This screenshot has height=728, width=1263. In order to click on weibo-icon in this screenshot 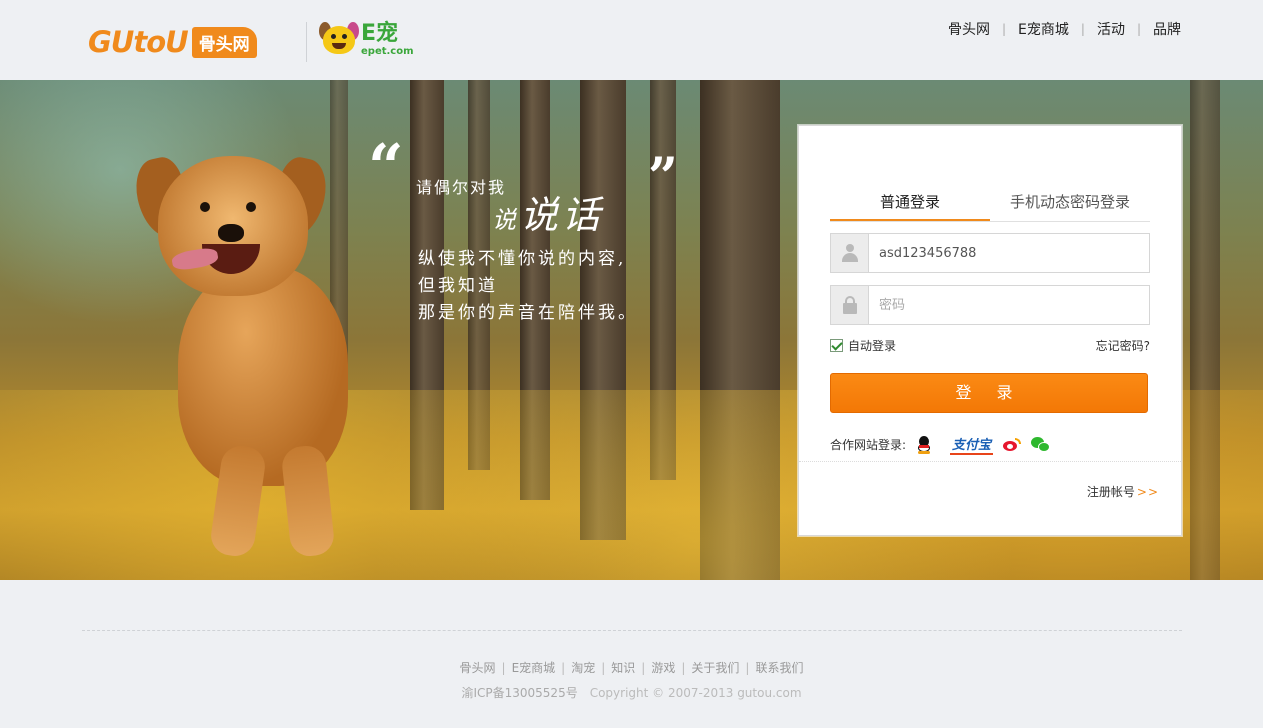, I will do `click(1012, 444)`.